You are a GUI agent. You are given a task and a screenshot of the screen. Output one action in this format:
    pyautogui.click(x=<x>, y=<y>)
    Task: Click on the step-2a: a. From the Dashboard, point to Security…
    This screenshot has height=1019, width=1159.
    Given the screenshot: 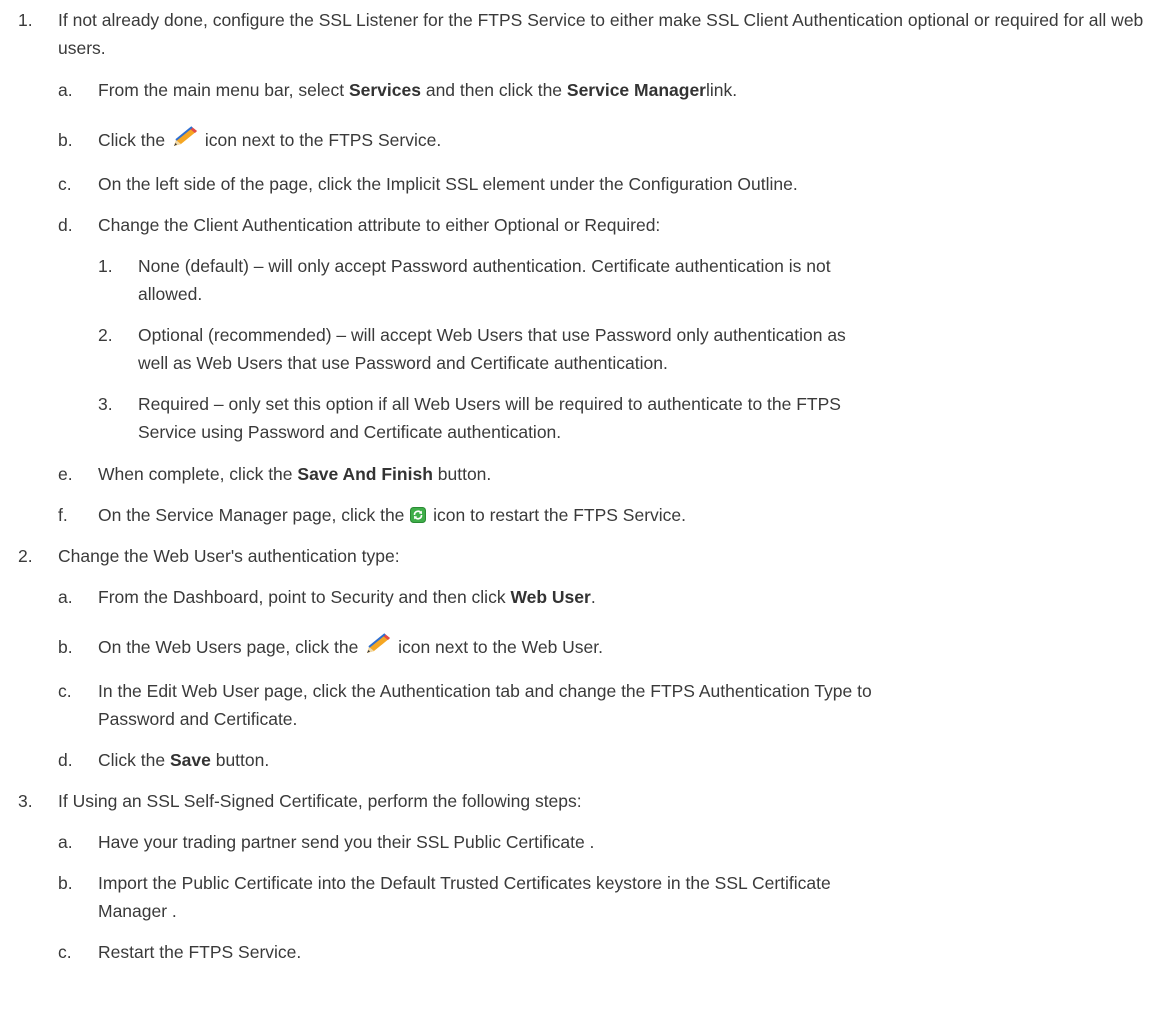 What is the action you would take?
    pyautogui.click(x=327, y=597)
    